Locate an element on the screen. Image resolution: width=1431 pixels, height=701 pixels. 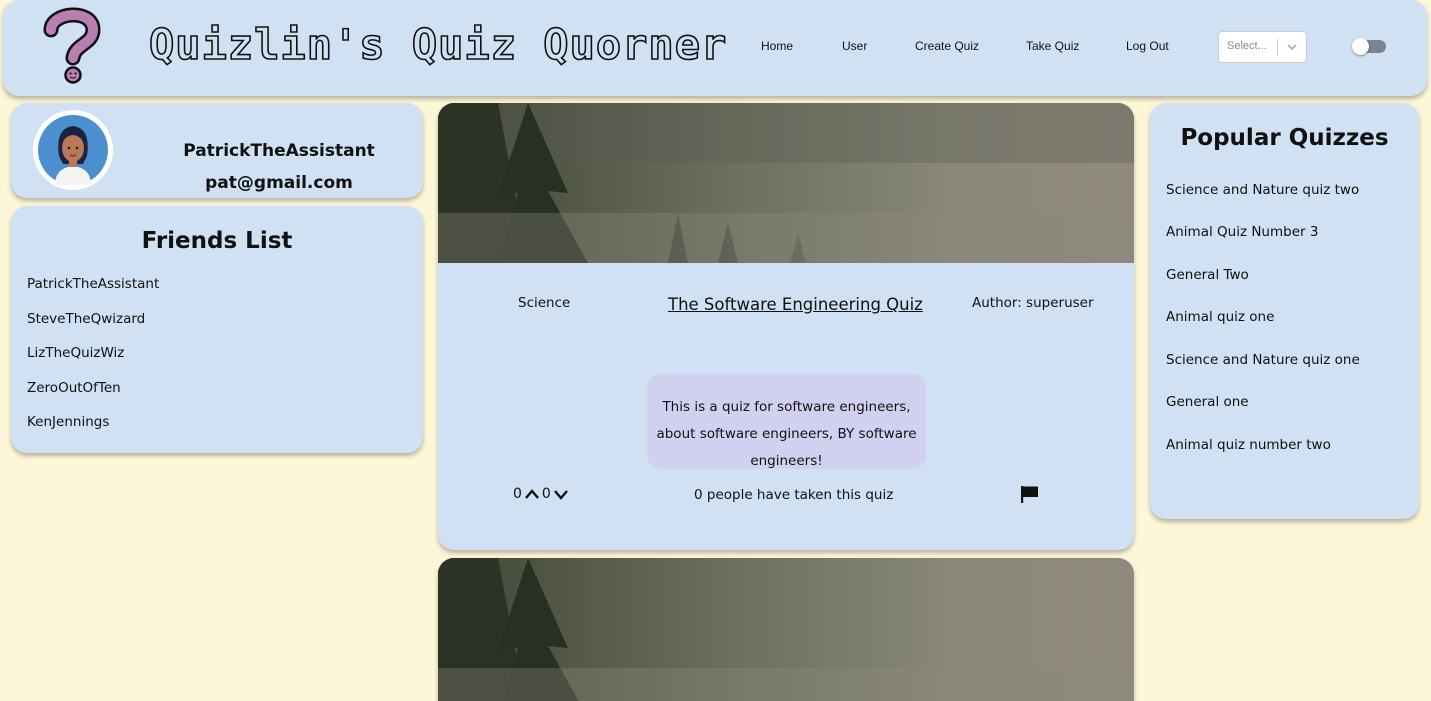
quiz-category: Science is located at coordinates (544, 303).